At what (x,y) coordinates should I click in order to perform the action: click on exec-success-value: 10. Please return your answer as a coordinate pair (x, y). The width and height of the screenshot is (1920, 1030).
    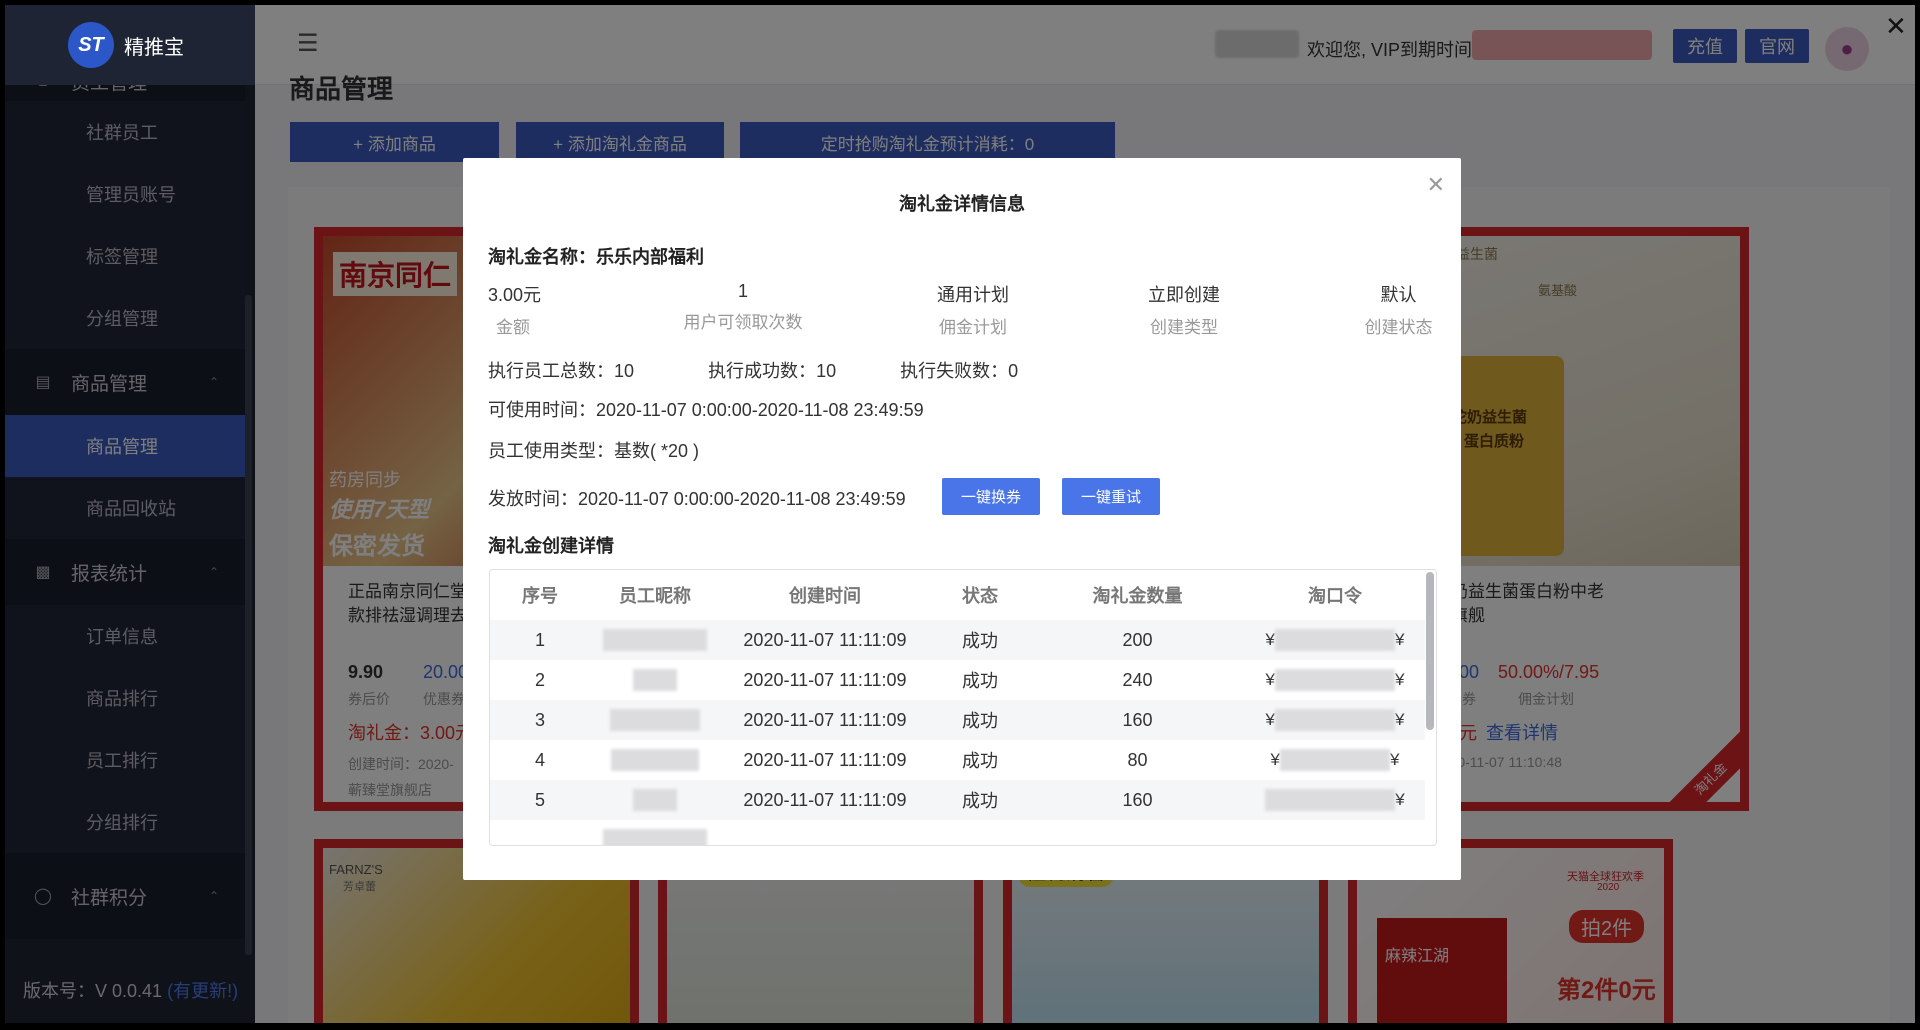
    Looking at the image, I should click on (826, 371).